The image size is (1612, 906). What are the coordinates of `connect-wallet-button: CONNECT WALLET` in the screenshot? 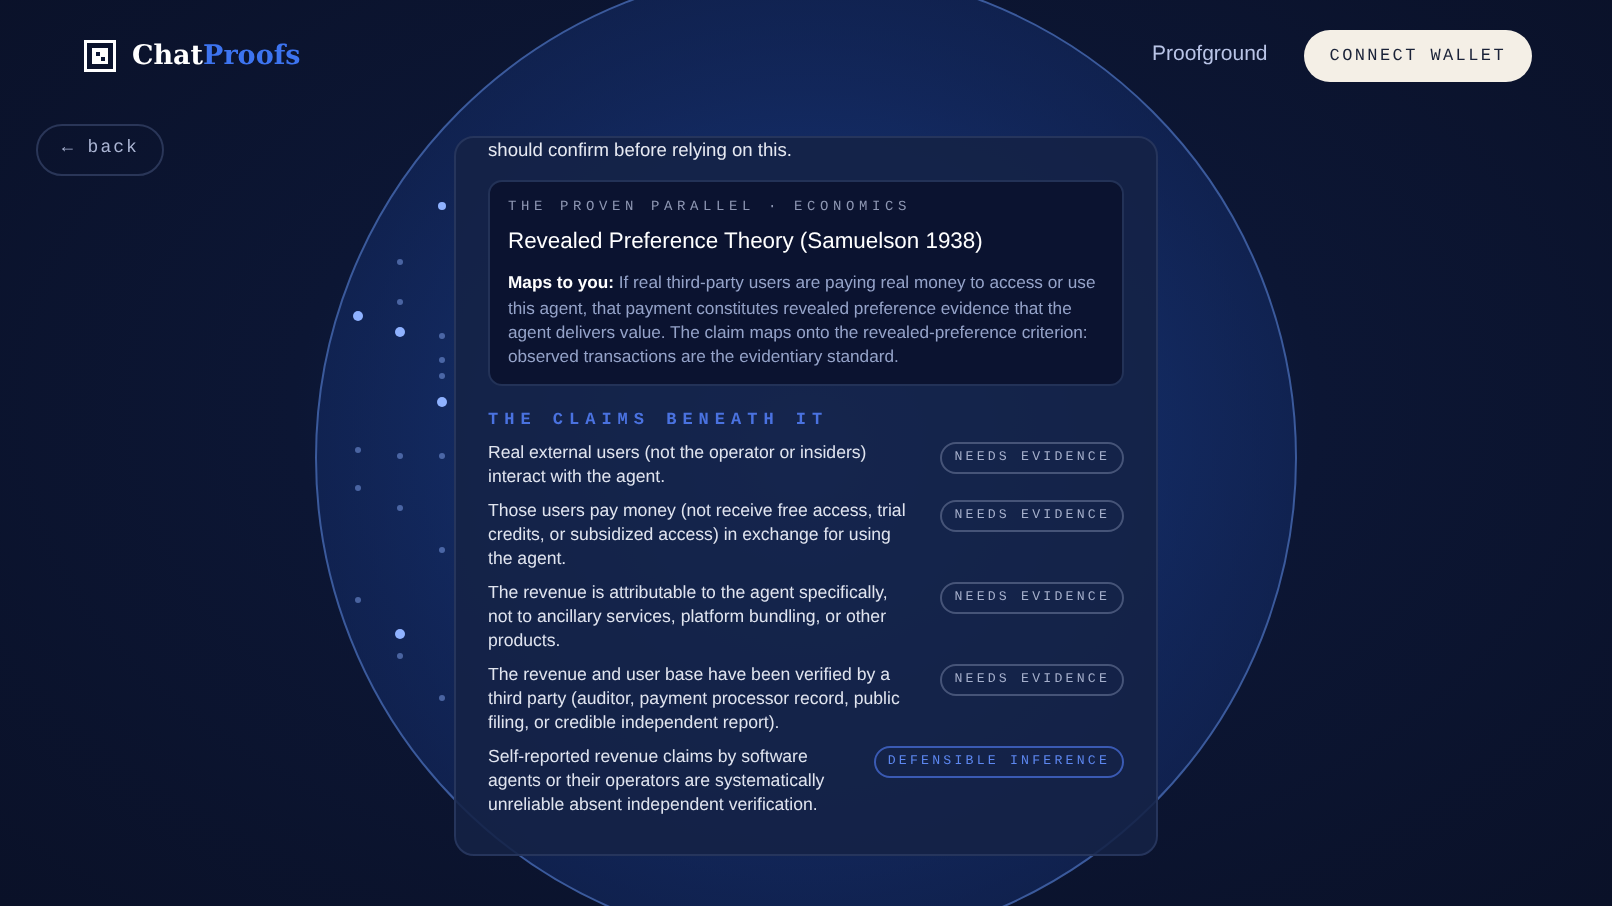 It's located at (1417, 56).